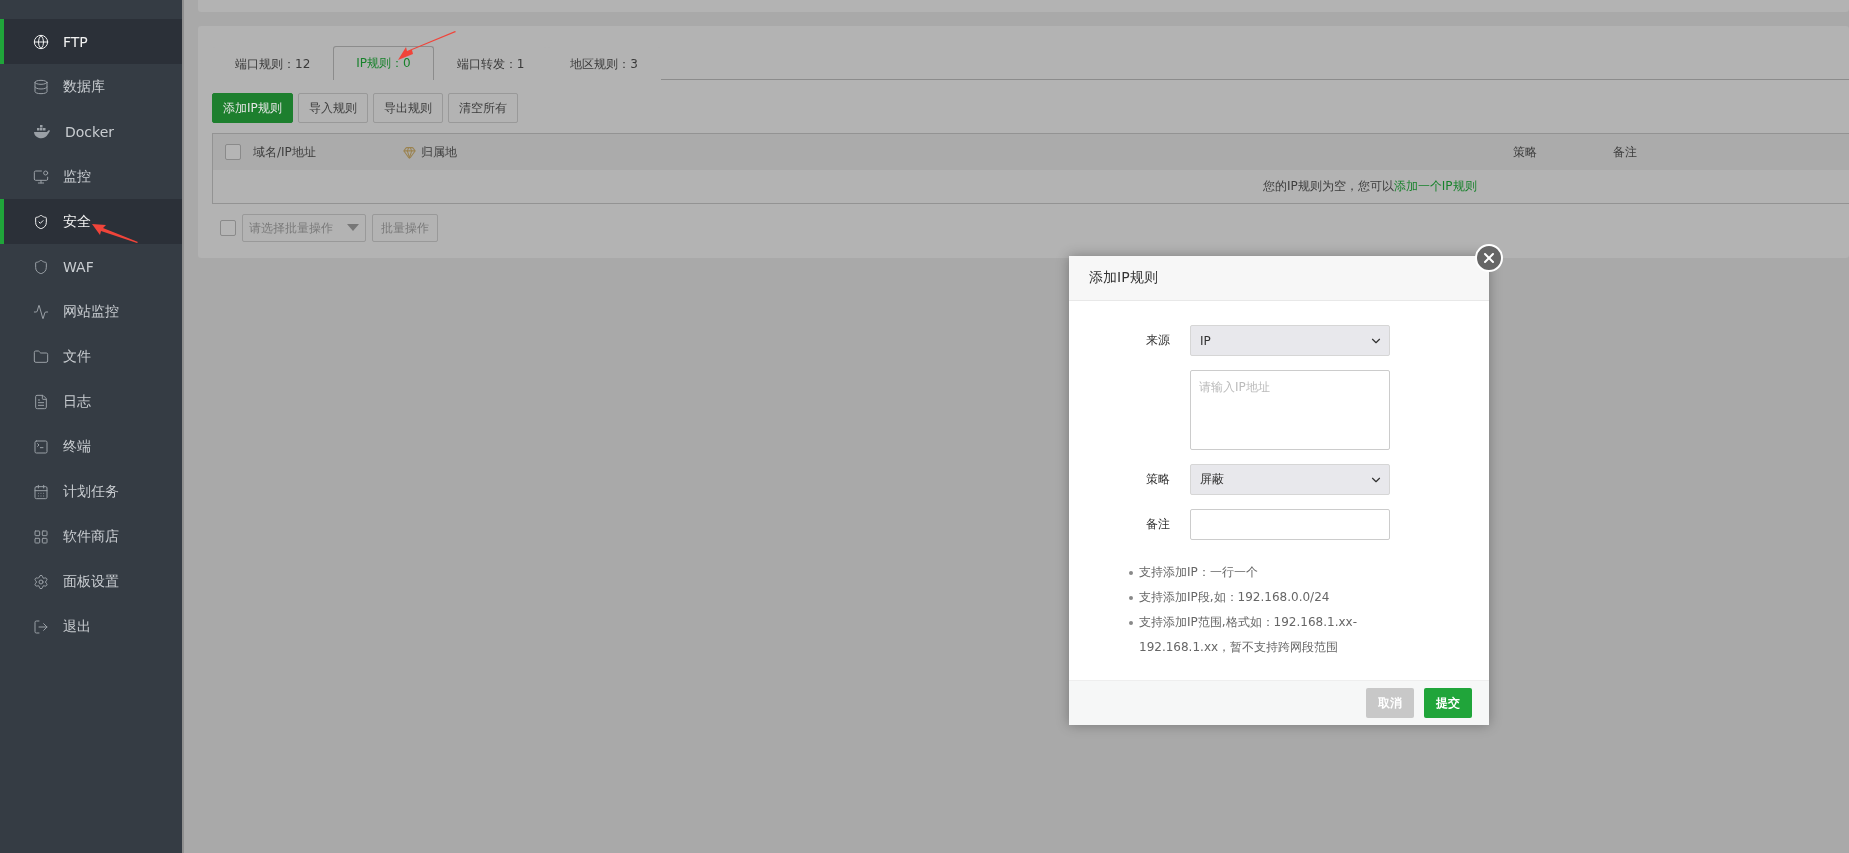  I want to click on pulse-icon, so click(41, 311).